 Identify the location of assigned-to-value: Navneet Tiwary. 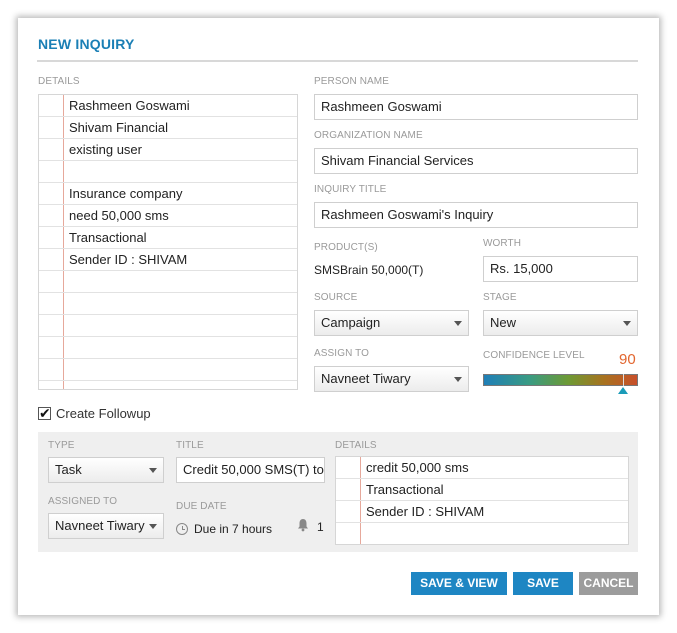
(100, 525).